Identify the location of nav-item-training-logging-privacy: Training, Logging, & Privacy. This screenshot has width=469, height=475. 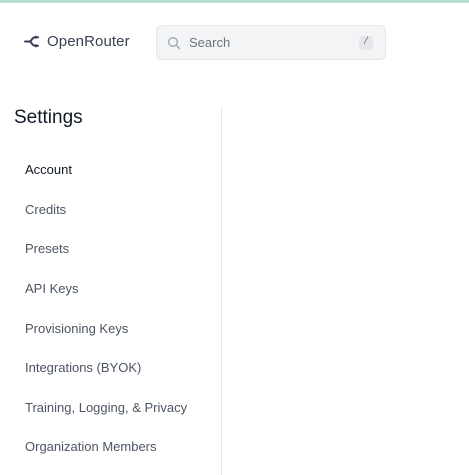
(114, 408).